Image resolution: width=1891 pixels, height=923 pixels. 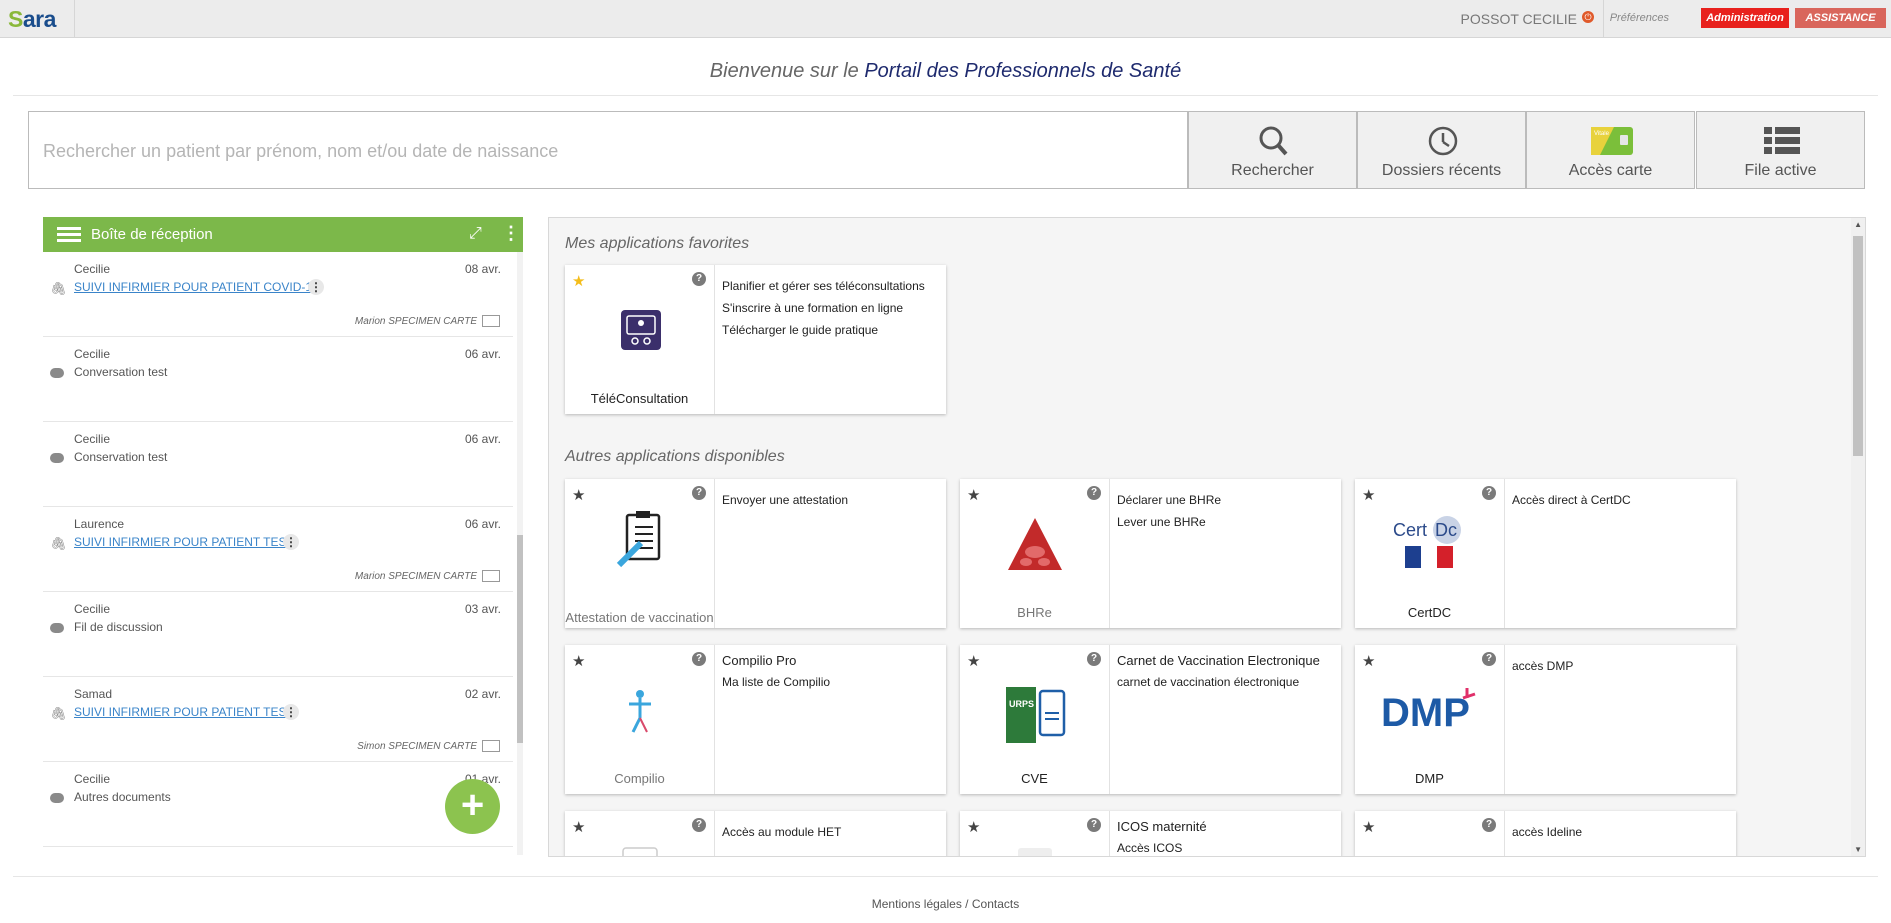 What do you see at coordinates (1430, 553) in the screenshot?
I see `app-tile: ★ ? Cert Dc CertDC` at bounding box center [1430, 553].